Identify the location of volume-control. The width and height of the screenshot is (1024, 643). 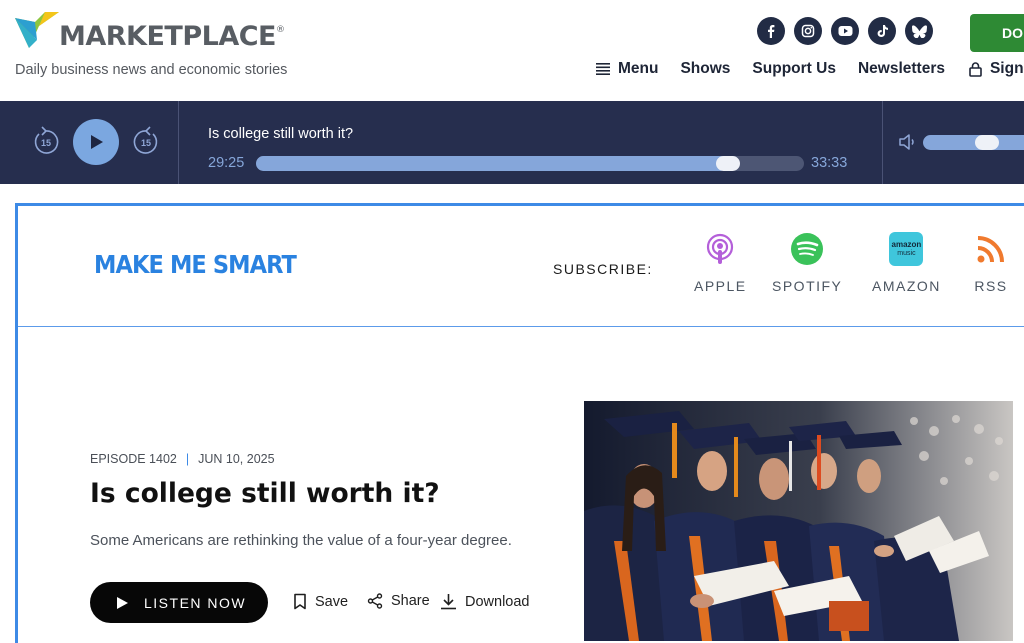
(953, 142).